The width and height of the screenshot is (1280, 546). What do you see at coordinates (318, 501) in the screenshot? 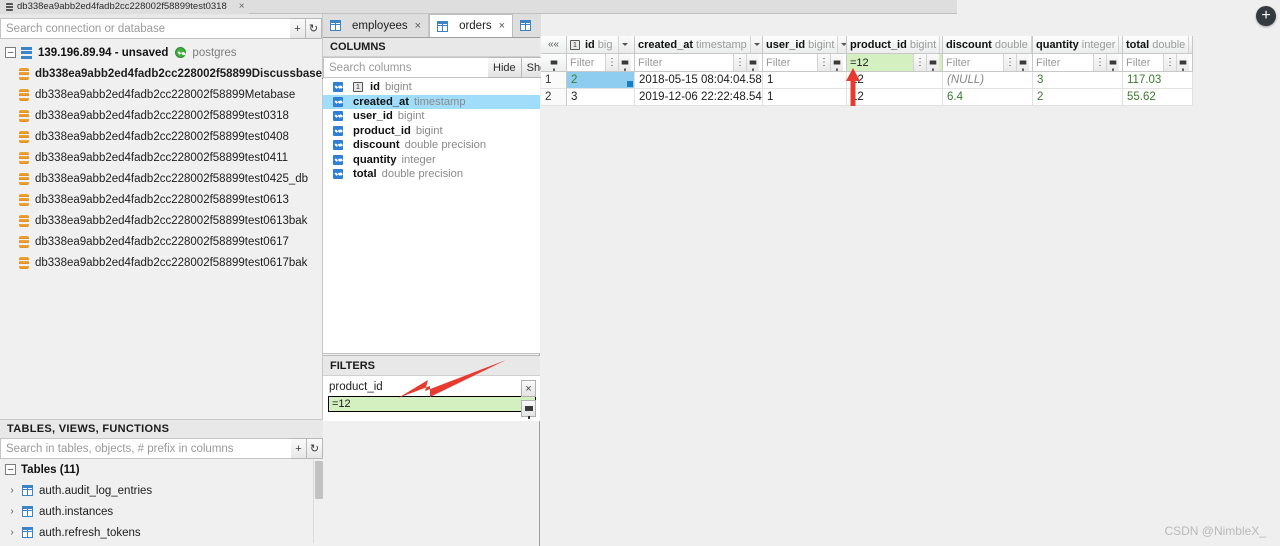
I see `tables-scrollbar` at bounding box center [318, 501].